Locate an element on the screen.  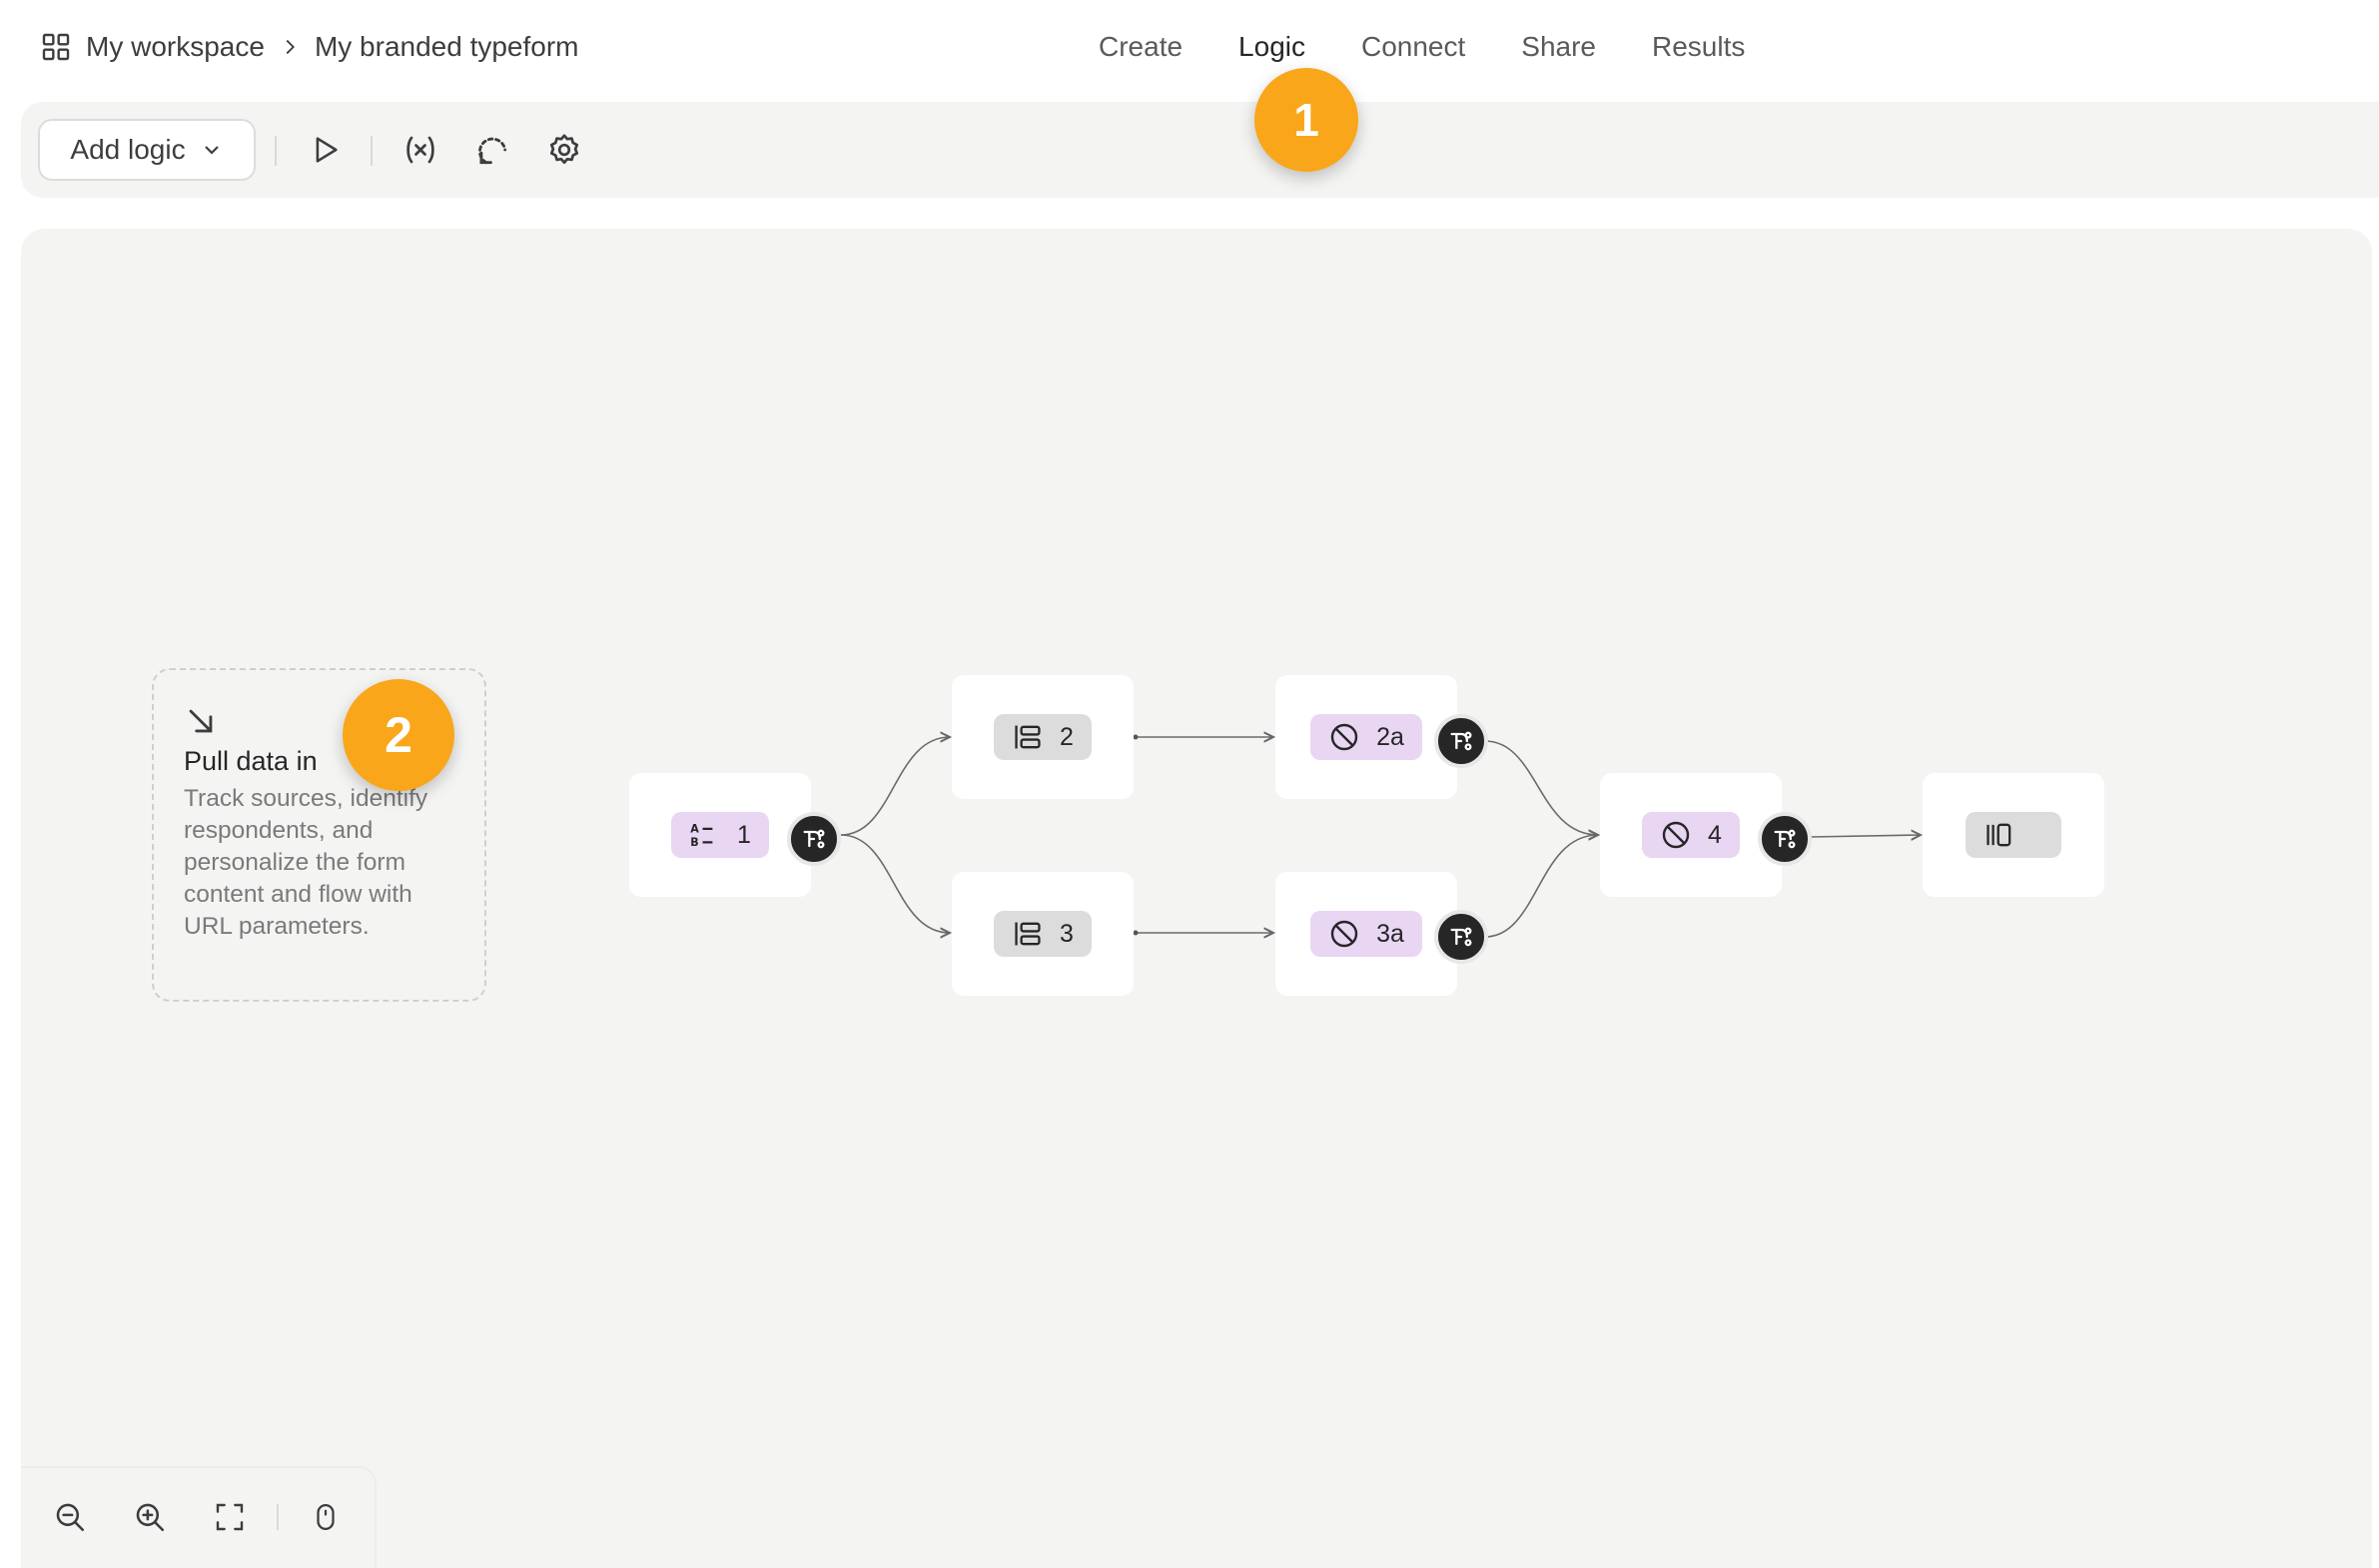
flow-node-3a: 3a is located at coordinates (1366, 934).